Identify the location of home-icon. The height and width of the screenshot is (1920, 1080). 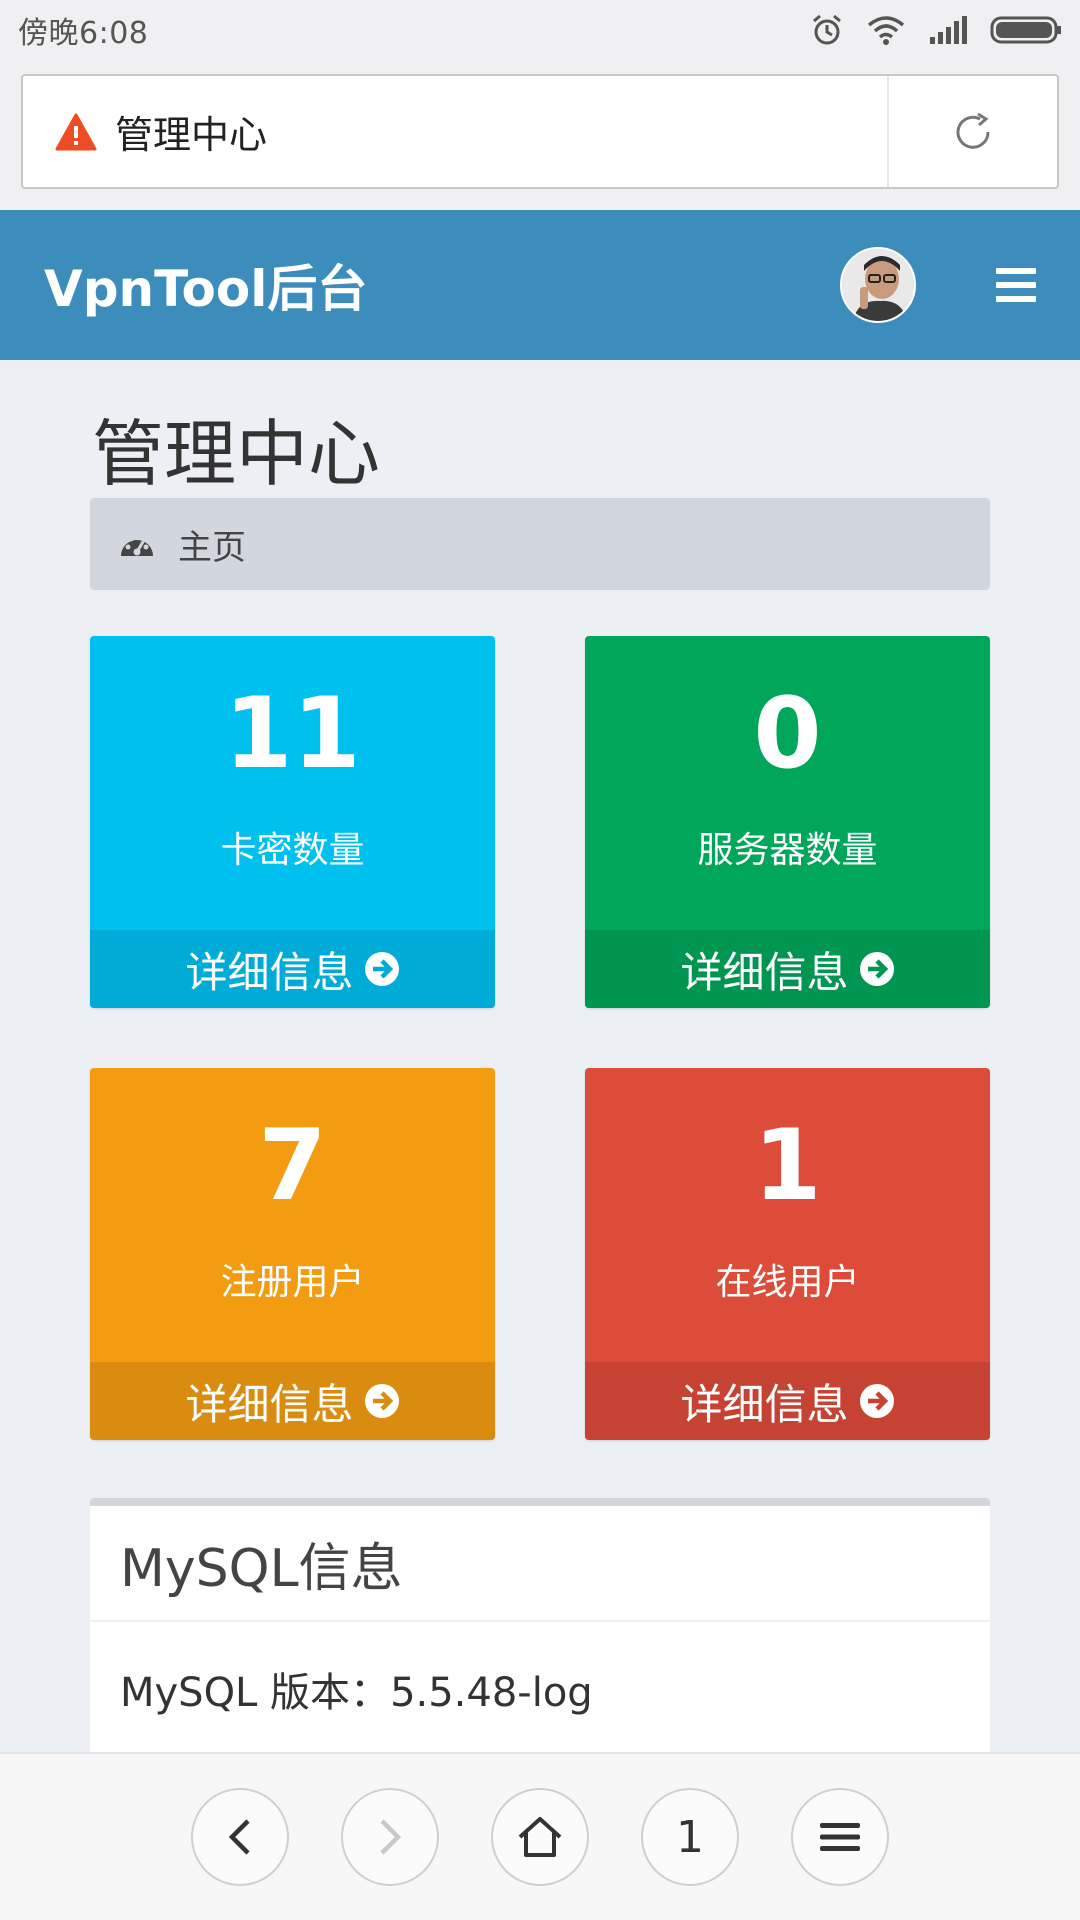
(540, 1837).